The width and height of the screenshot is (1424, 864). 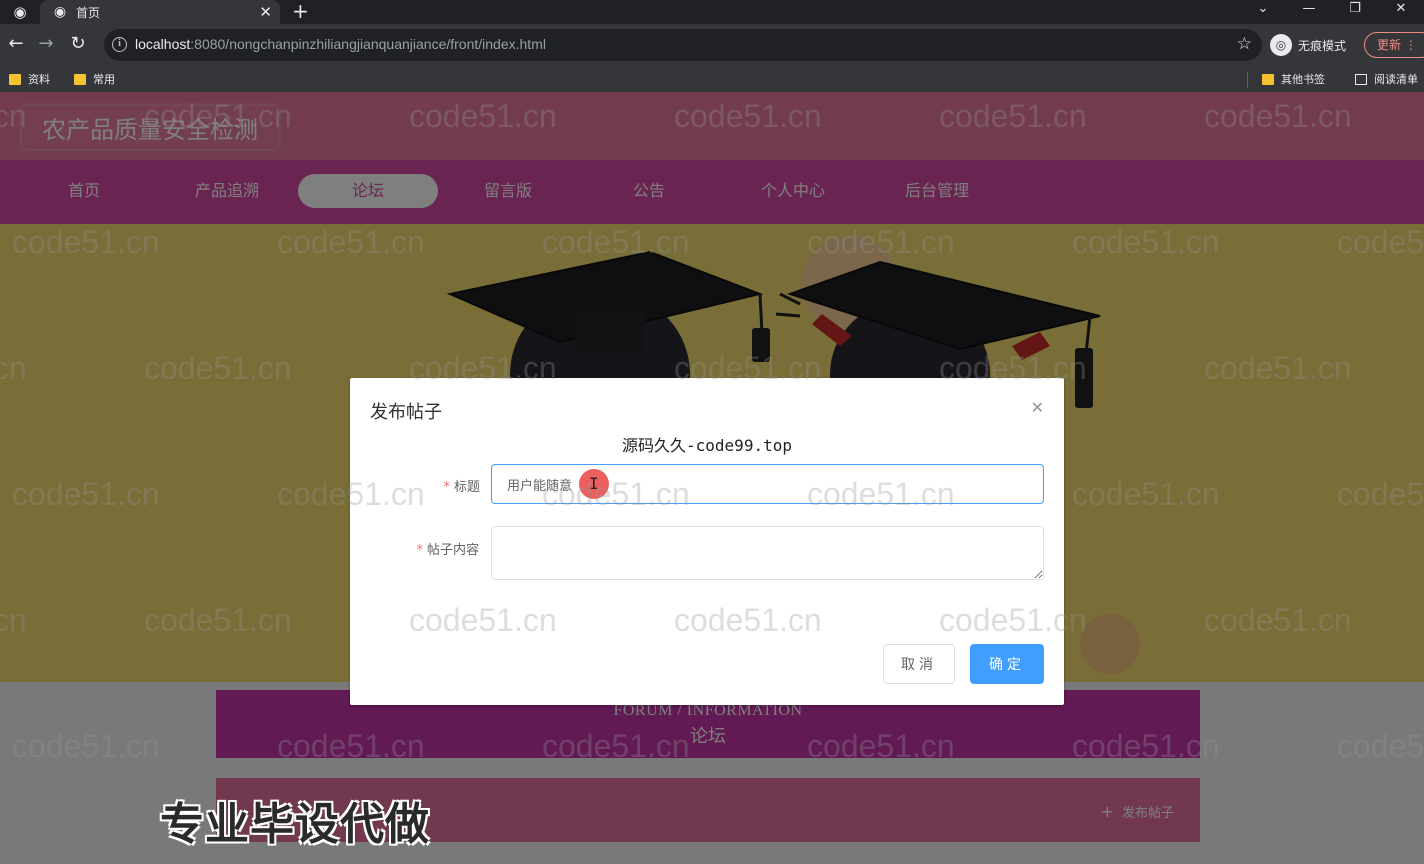 What do you see at coordinates (707, 445) in the screenshot?
I see `dialog-subtitle: 源码久久-code99.top` at bounding box center [707, 445].